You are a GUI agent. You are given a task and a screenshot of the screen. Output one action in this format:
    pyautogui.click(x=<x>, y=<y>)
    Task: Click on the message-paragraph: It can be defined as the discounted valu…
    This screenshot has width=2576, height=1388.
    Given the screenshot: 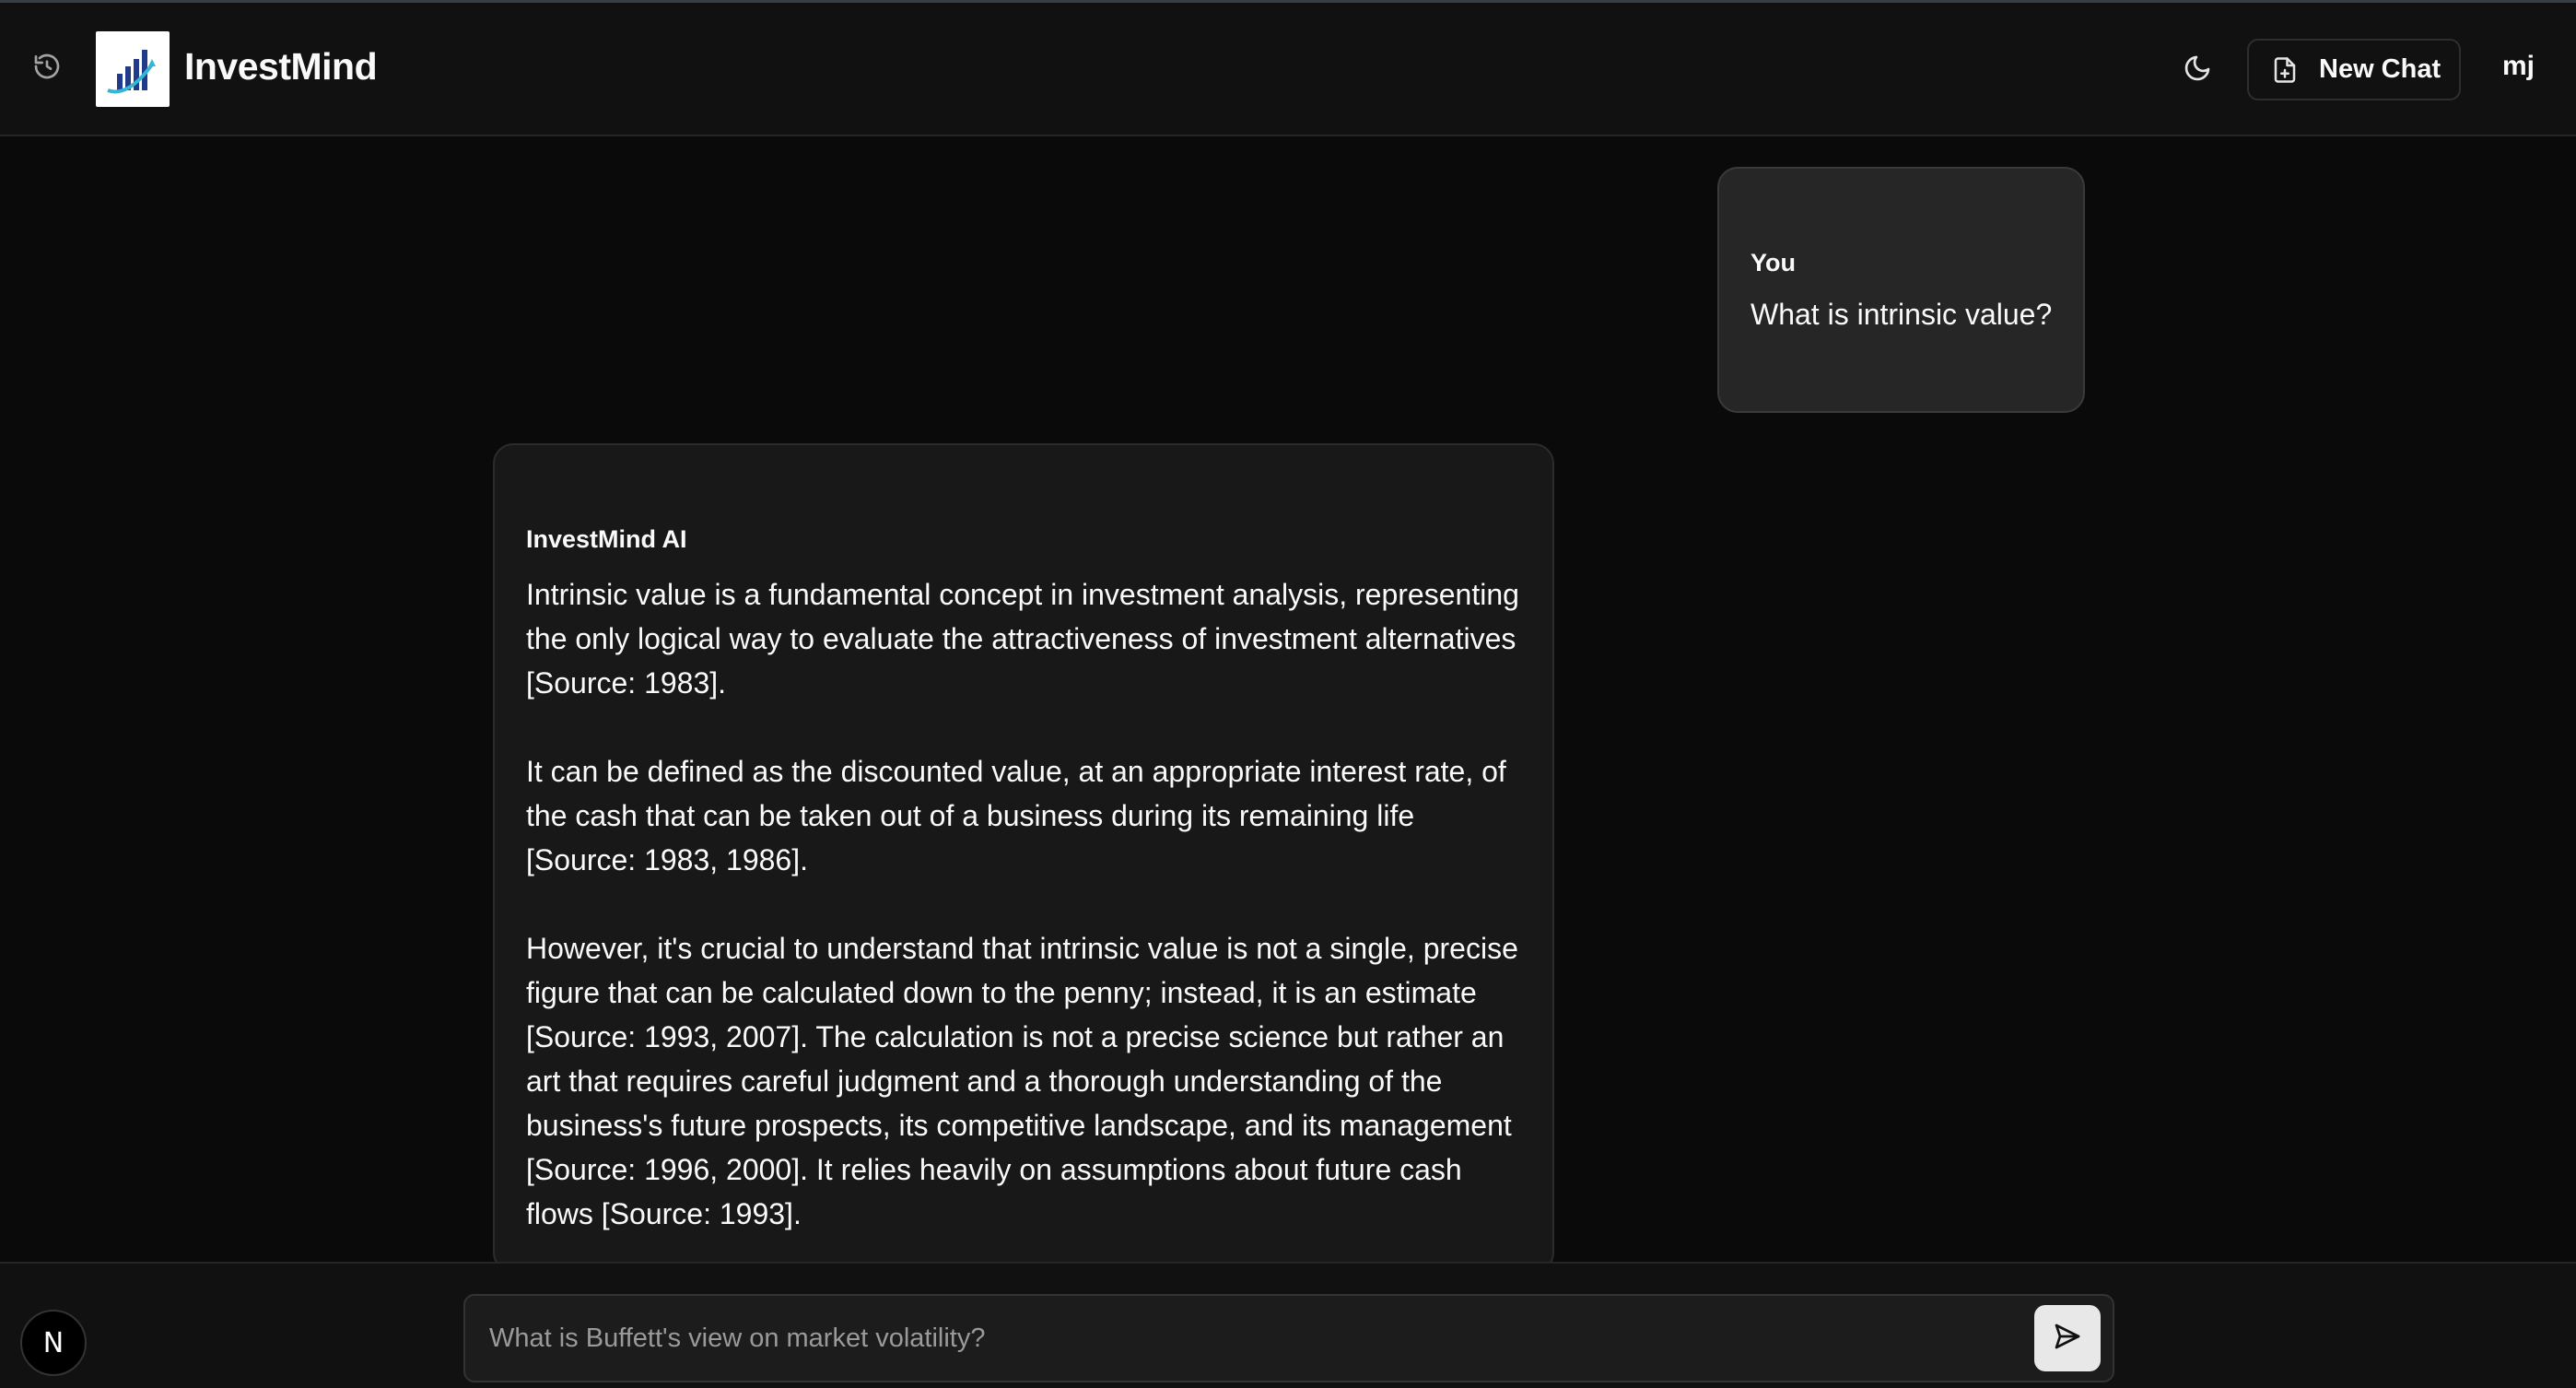 What is the action you would take?
    pyautogui.click(x=1016, y=815)
    